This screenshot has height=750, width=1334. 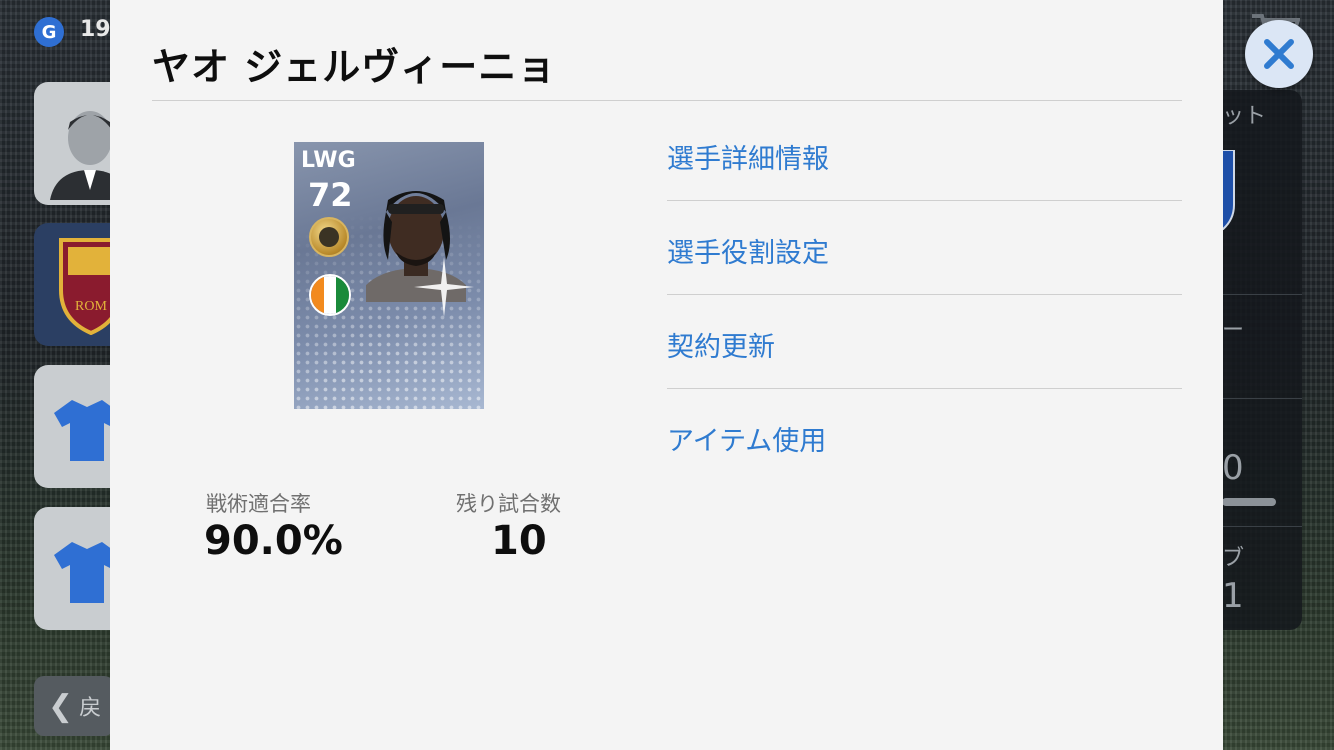 I want to click on right-panel-text-3: 0, so click(x=1233, y=468).